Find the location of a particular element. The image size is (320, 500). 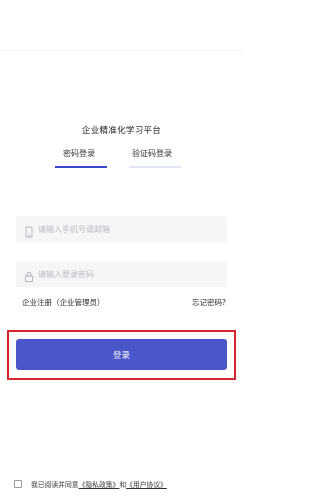

phone-email-field is located at coordinates (121, 229).